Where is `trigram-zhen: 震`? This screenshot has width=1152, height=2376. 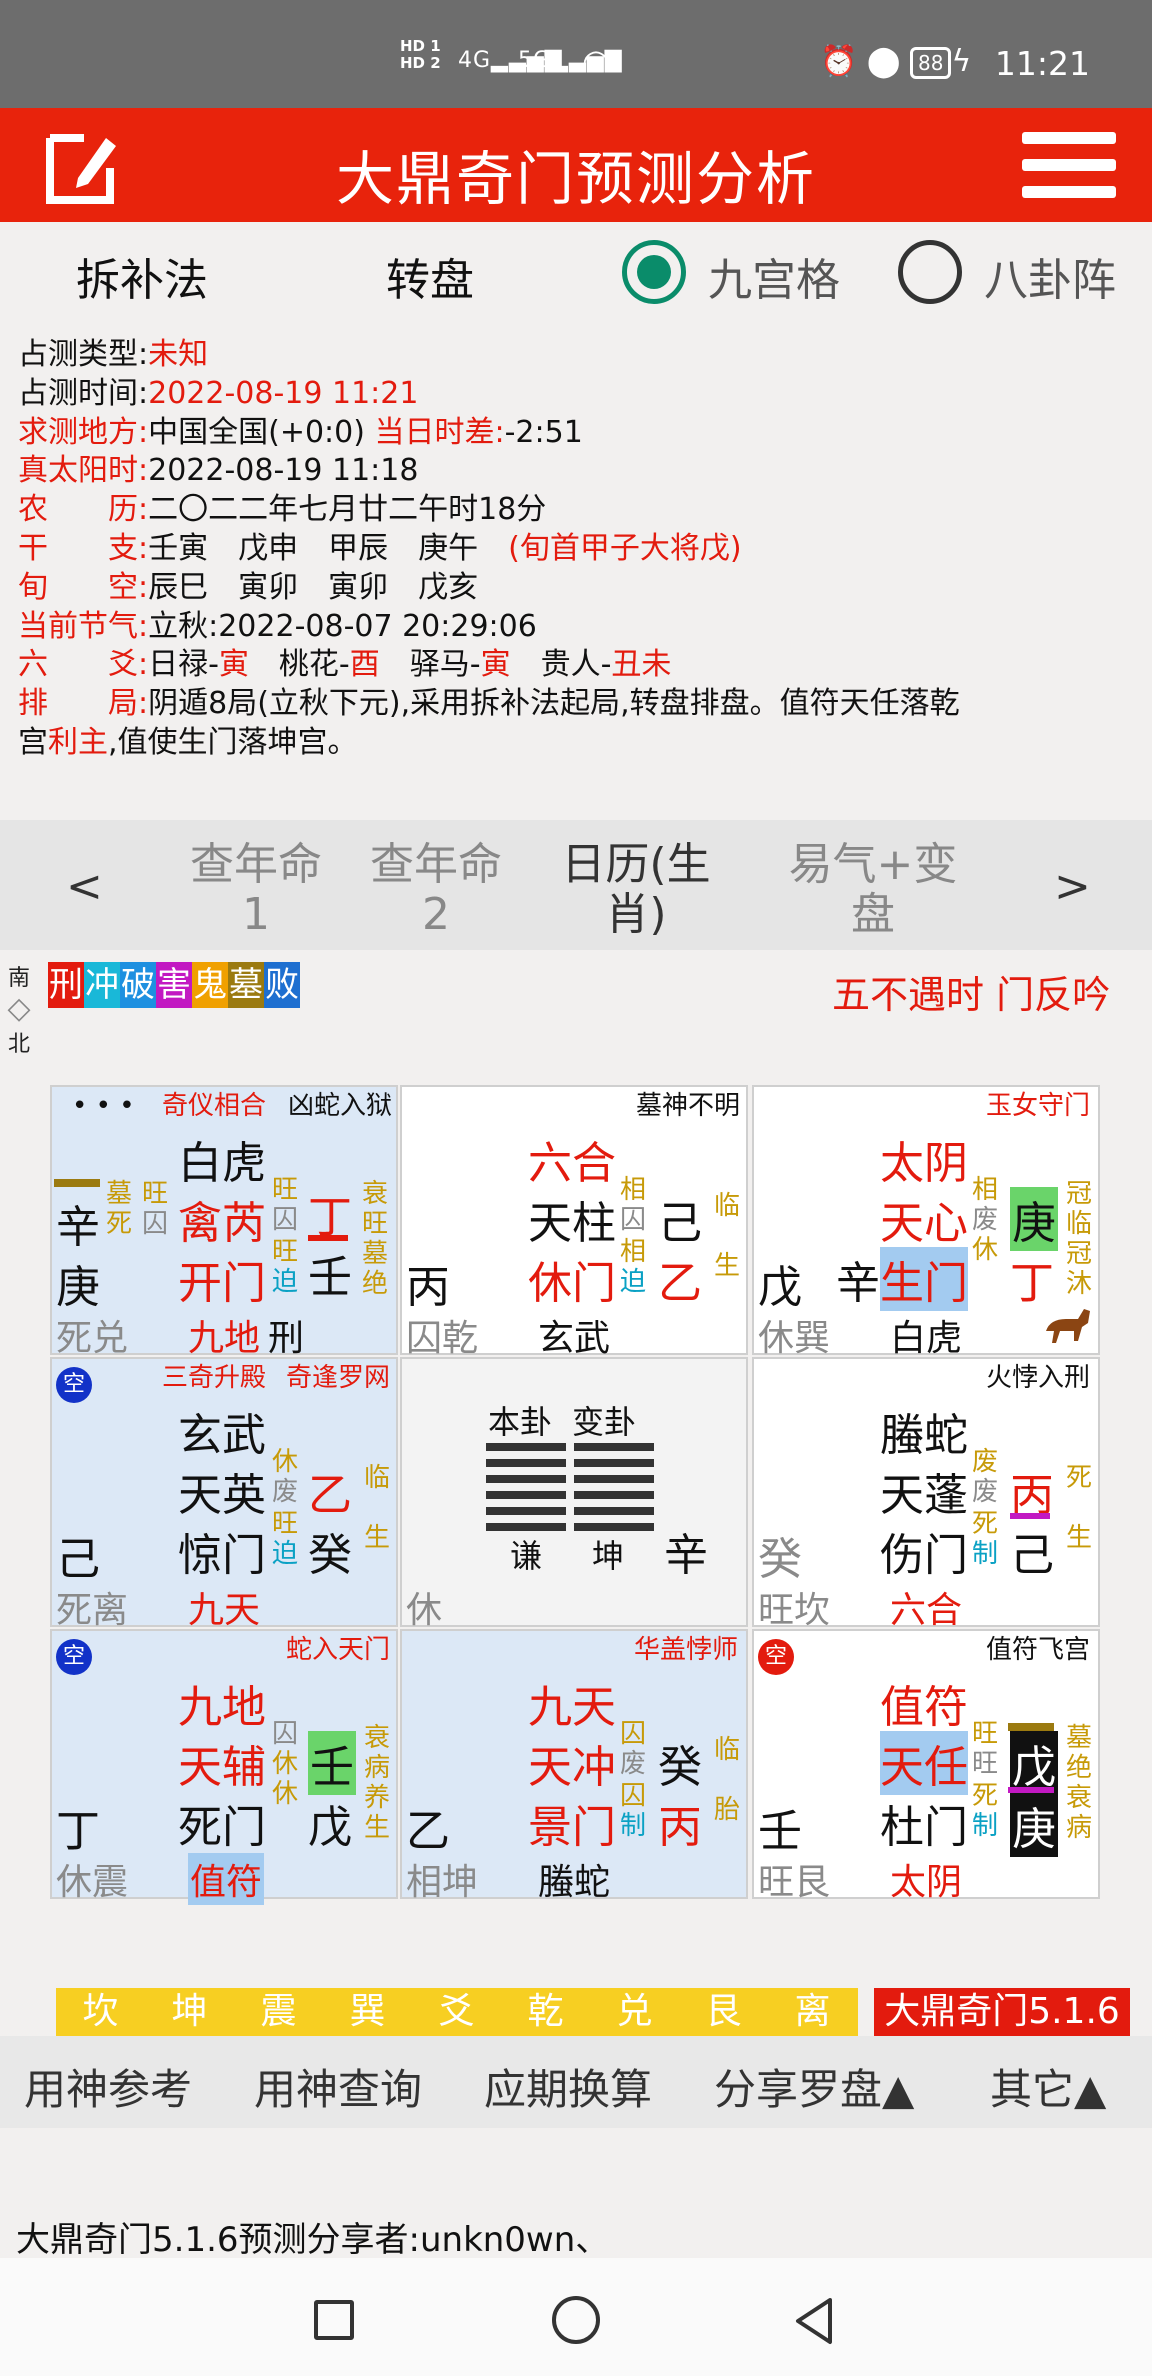
trigram-zhen: 震 is located at coordinates (278, 2012).